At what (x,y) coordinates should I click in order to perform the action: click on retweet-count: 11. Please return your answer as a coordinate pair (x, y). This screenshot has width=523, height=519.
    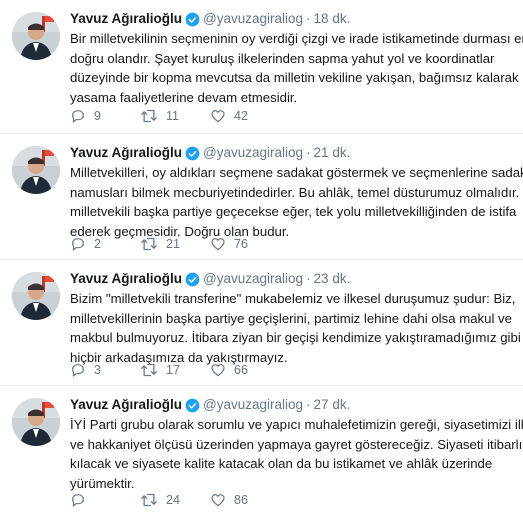
    Looking at the image, I should click on (172, 116).